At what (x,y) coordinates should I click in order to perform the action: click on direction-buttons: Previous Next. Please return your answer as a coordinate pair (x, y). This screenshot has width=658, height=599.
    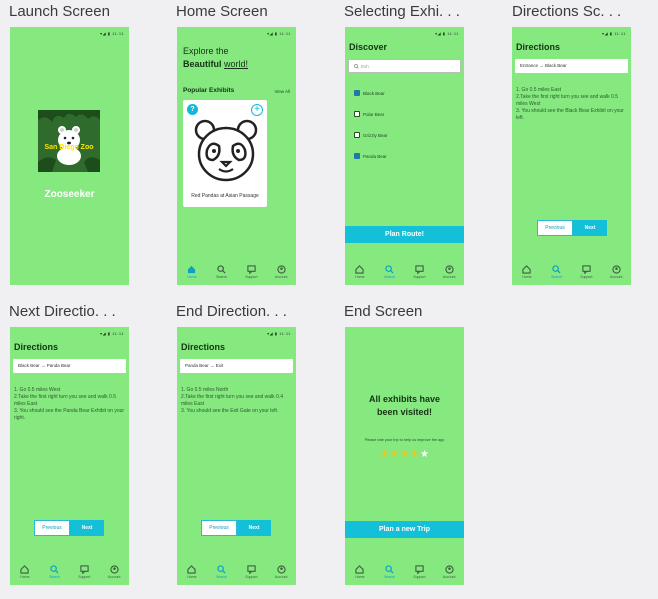
    Looking at the image, I should click on (236, 528).